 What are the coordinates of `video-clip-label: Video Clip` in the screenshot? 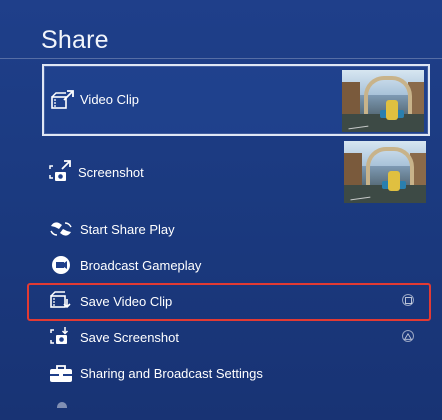 It's located at (110, 99).